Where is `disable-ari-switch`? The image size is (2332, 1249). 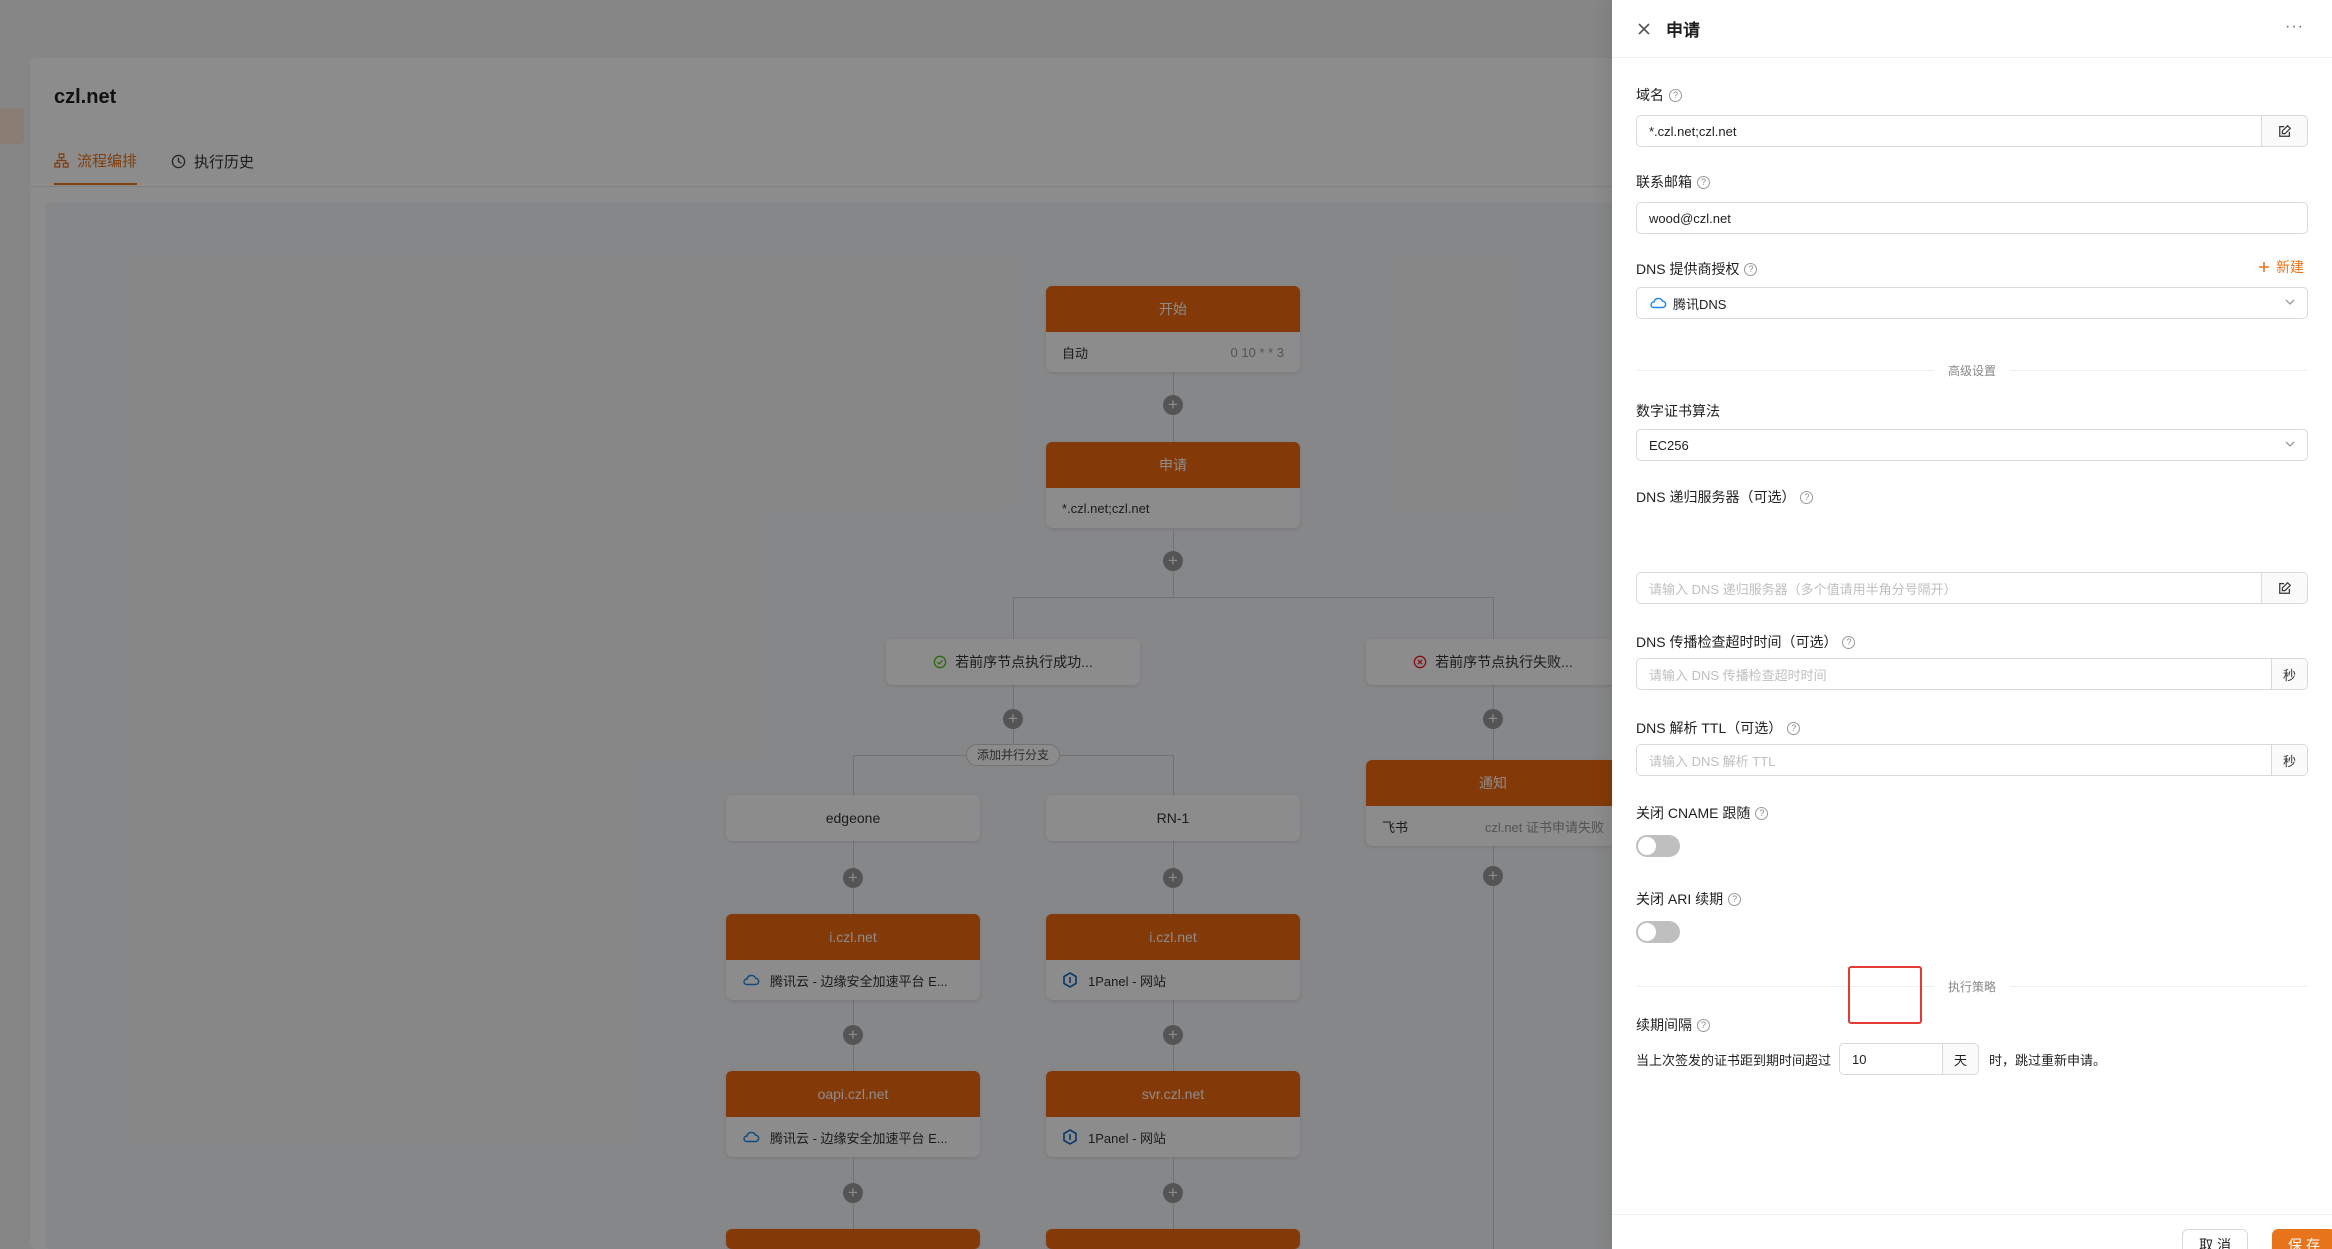
disable-ari-switch is located at coordinates (1658, 932).